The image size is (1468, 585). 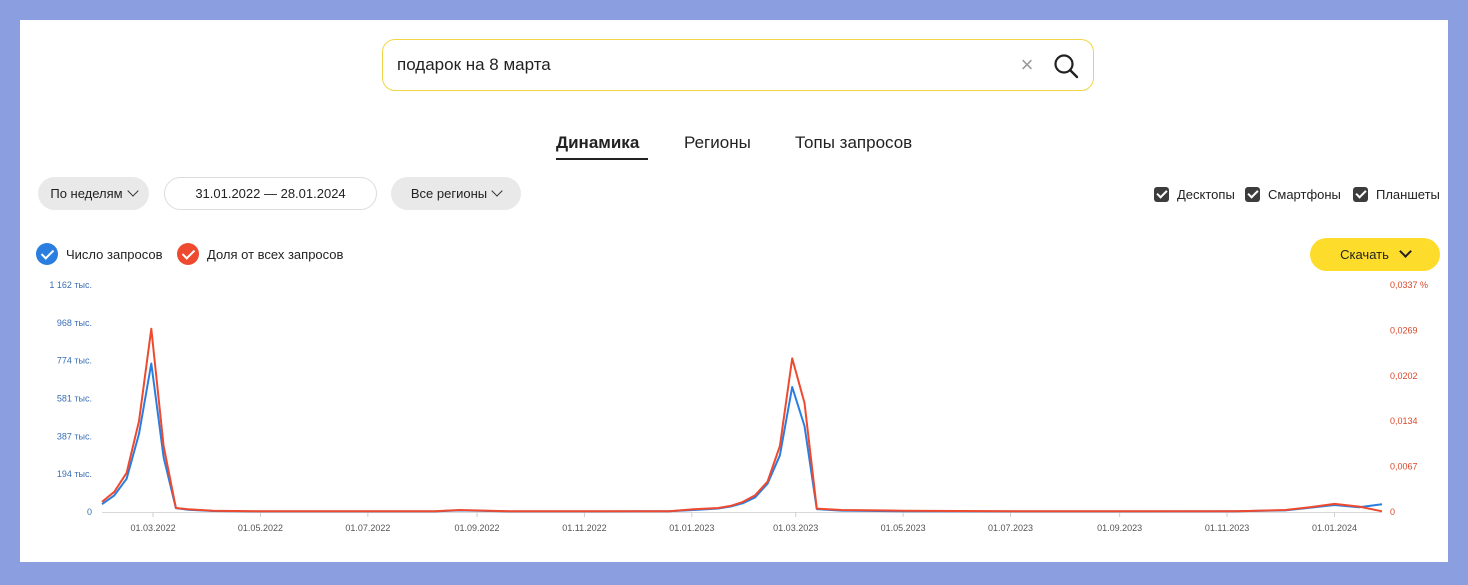 I want to click on tabs-bar: Динамика Регионы Топы запросов, so click(x=734, y=148).